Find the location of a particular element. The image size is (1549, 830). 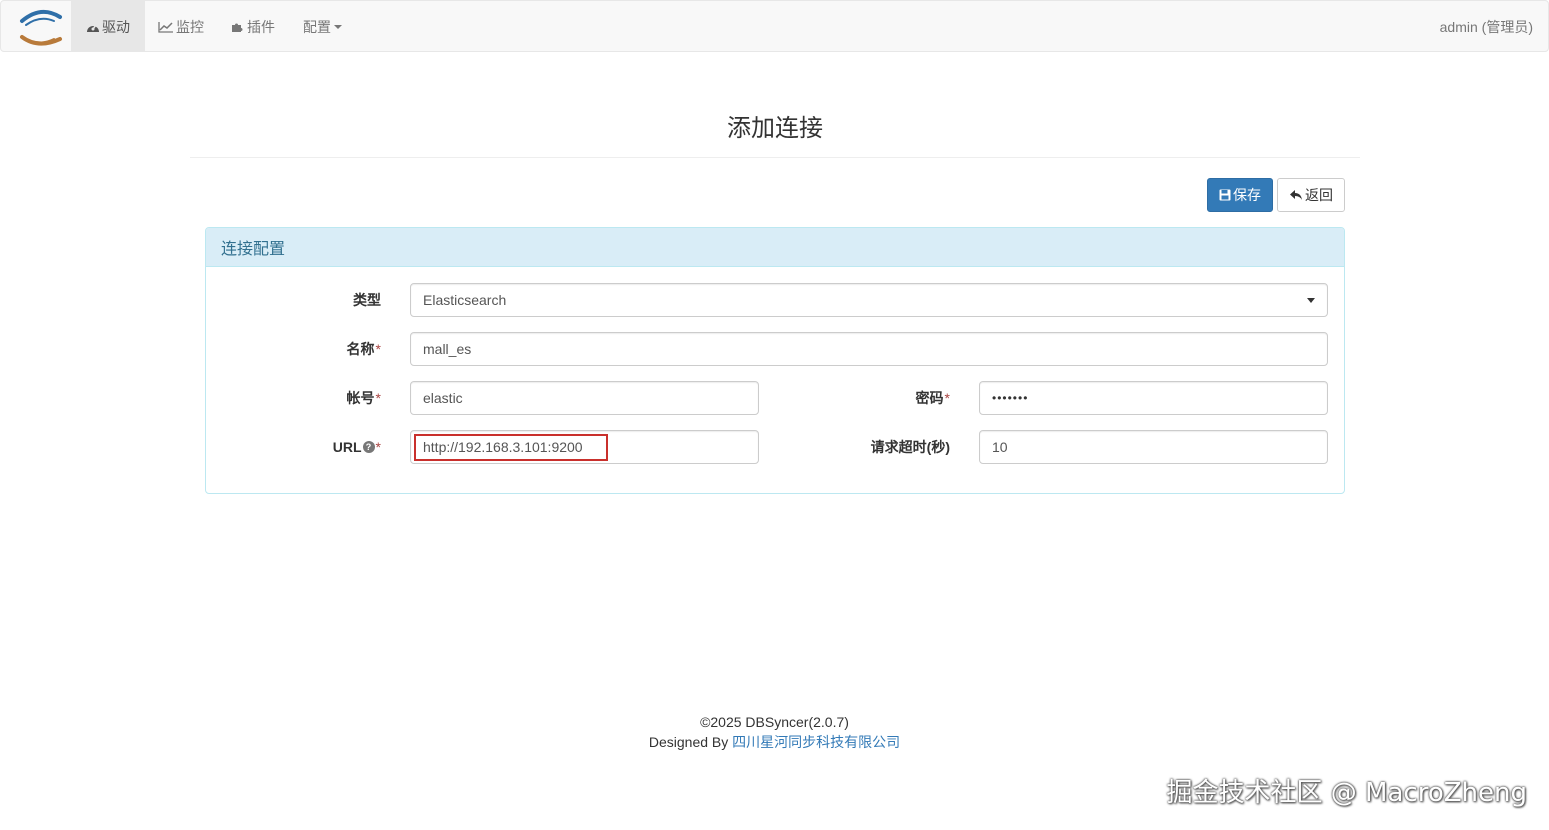

nav-item-monitor: 监控 is located at coordinates (181, 26).